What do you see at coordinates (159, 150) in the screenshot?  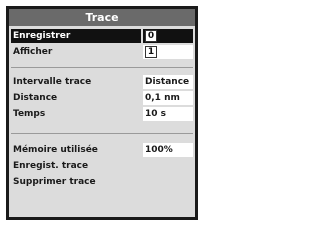 I see `memory-value: 100%` at bounding box center [159, 150].